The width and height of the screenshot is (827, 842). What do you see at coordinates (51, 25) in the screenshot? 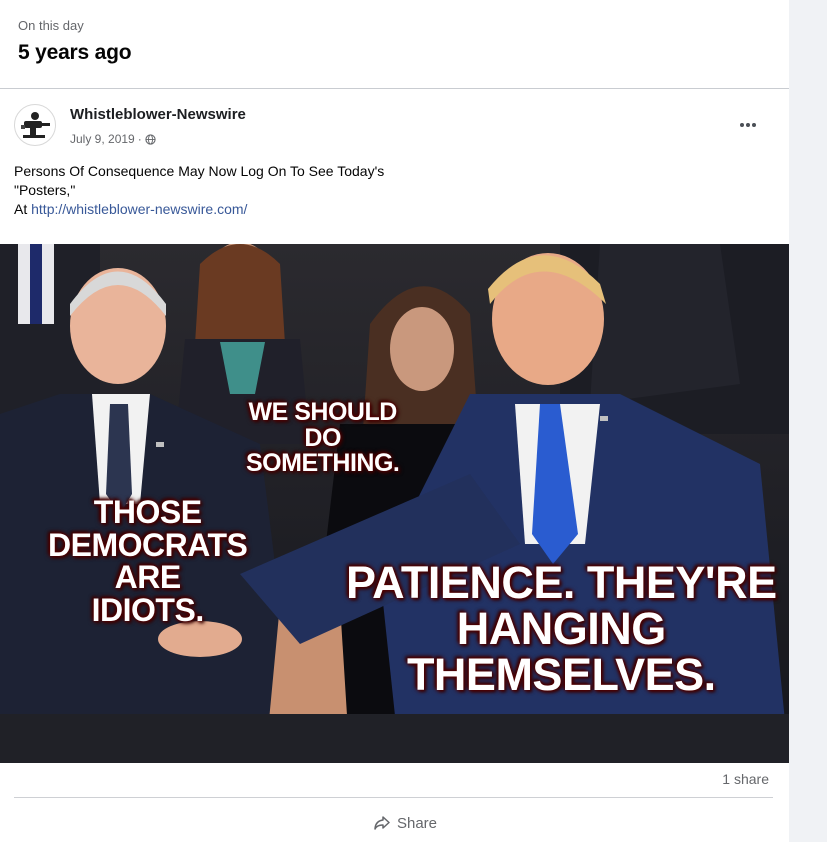
I see `memory-label: On this day` at bounding box center [51, 25].